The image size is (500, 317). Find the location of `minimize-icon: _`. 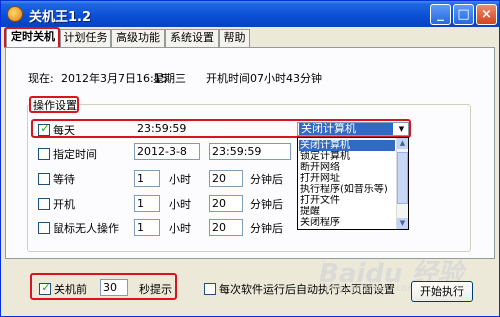

minimize-icon: _ is located at coordinates (440, 14).